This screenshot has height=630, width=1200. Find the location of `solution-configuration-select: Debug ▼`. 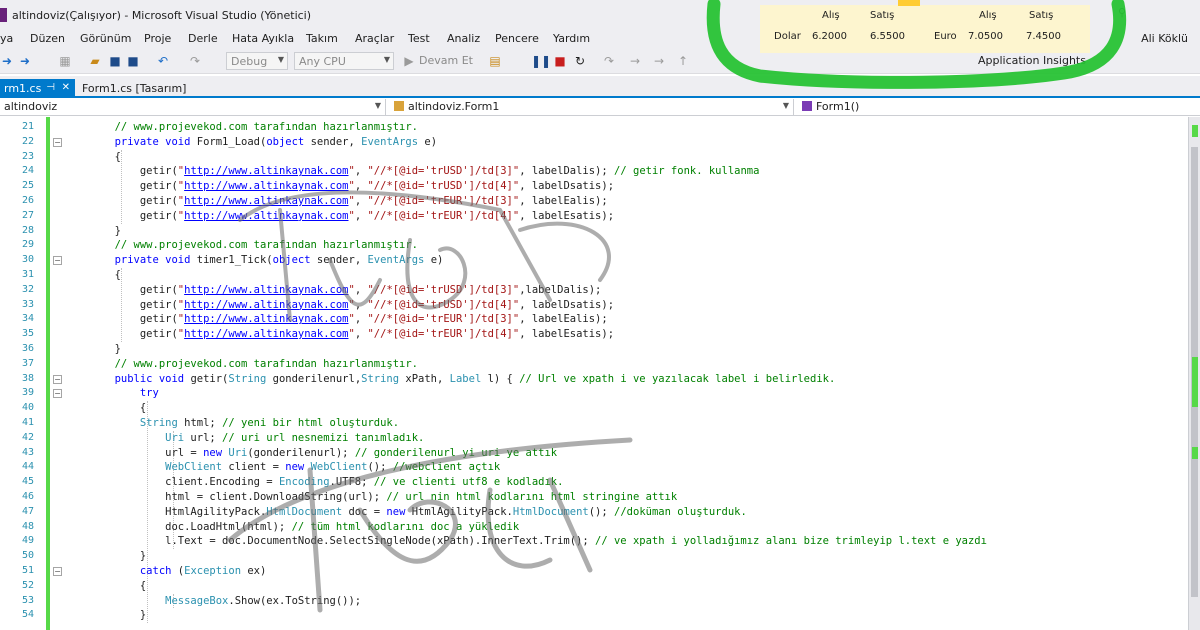

solution-configuration-select: Debug ▼ is located at coordinates (257, 61).